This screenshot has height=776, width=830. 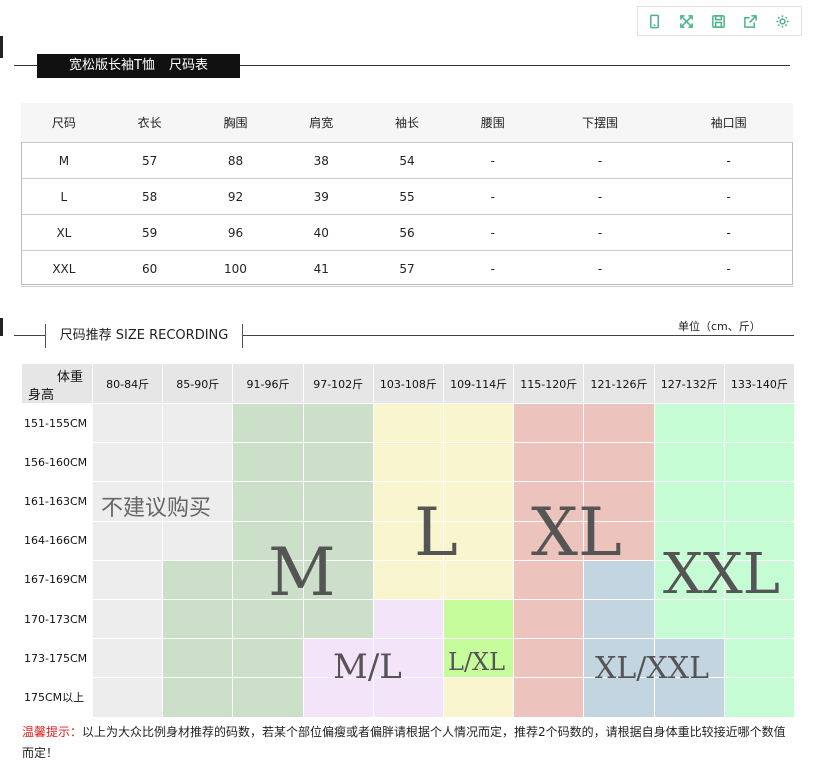 I want to click on table-cell: 60, so click(x=149, y=268).